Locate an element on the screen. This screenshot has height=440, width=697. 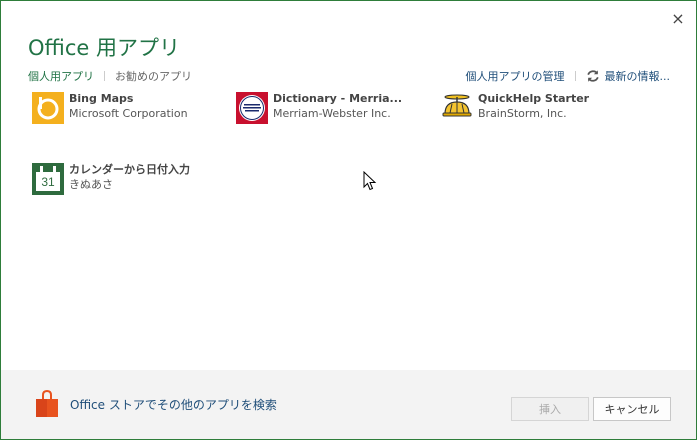
tab-my-apps: 個人用アプリ is located at coordinates (61, 76).